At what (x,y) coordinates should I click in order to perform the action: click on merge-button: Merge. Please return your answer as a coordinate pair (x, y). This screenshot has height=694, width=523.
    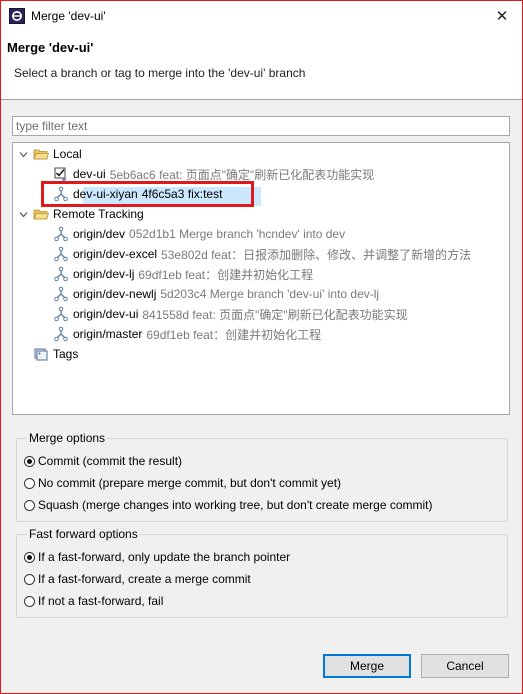
    Looking at the image, I should click on (367, 666).